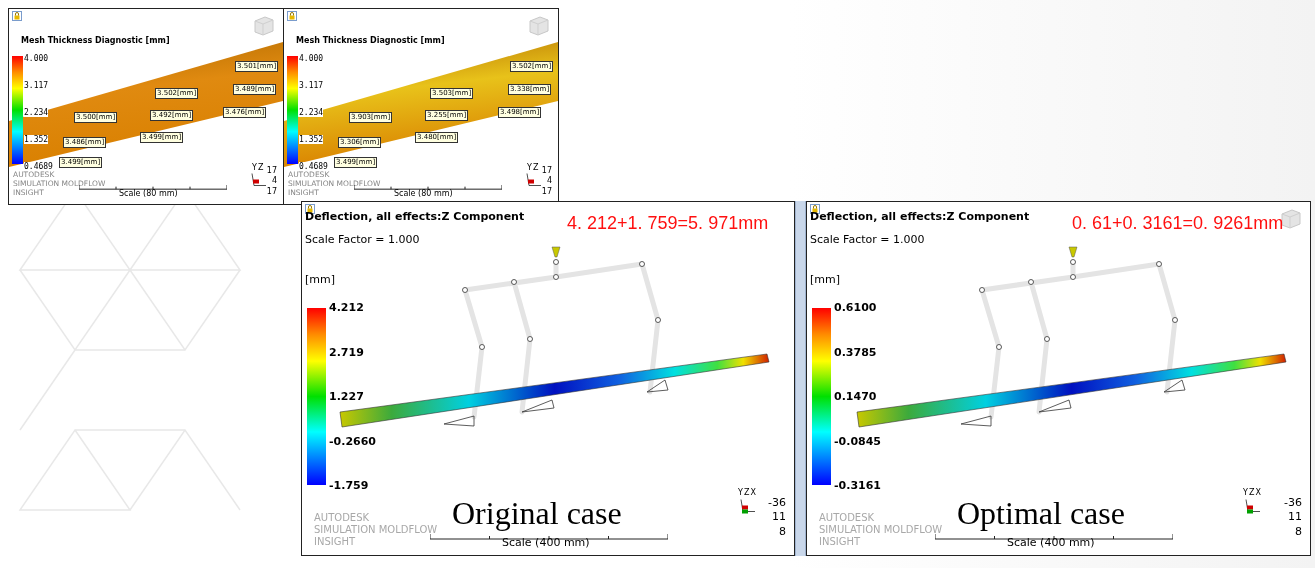 Image resolution: width=1315 pixels, height=568 pixels. I want to click on case-caption: Original case, so click(537, 513).